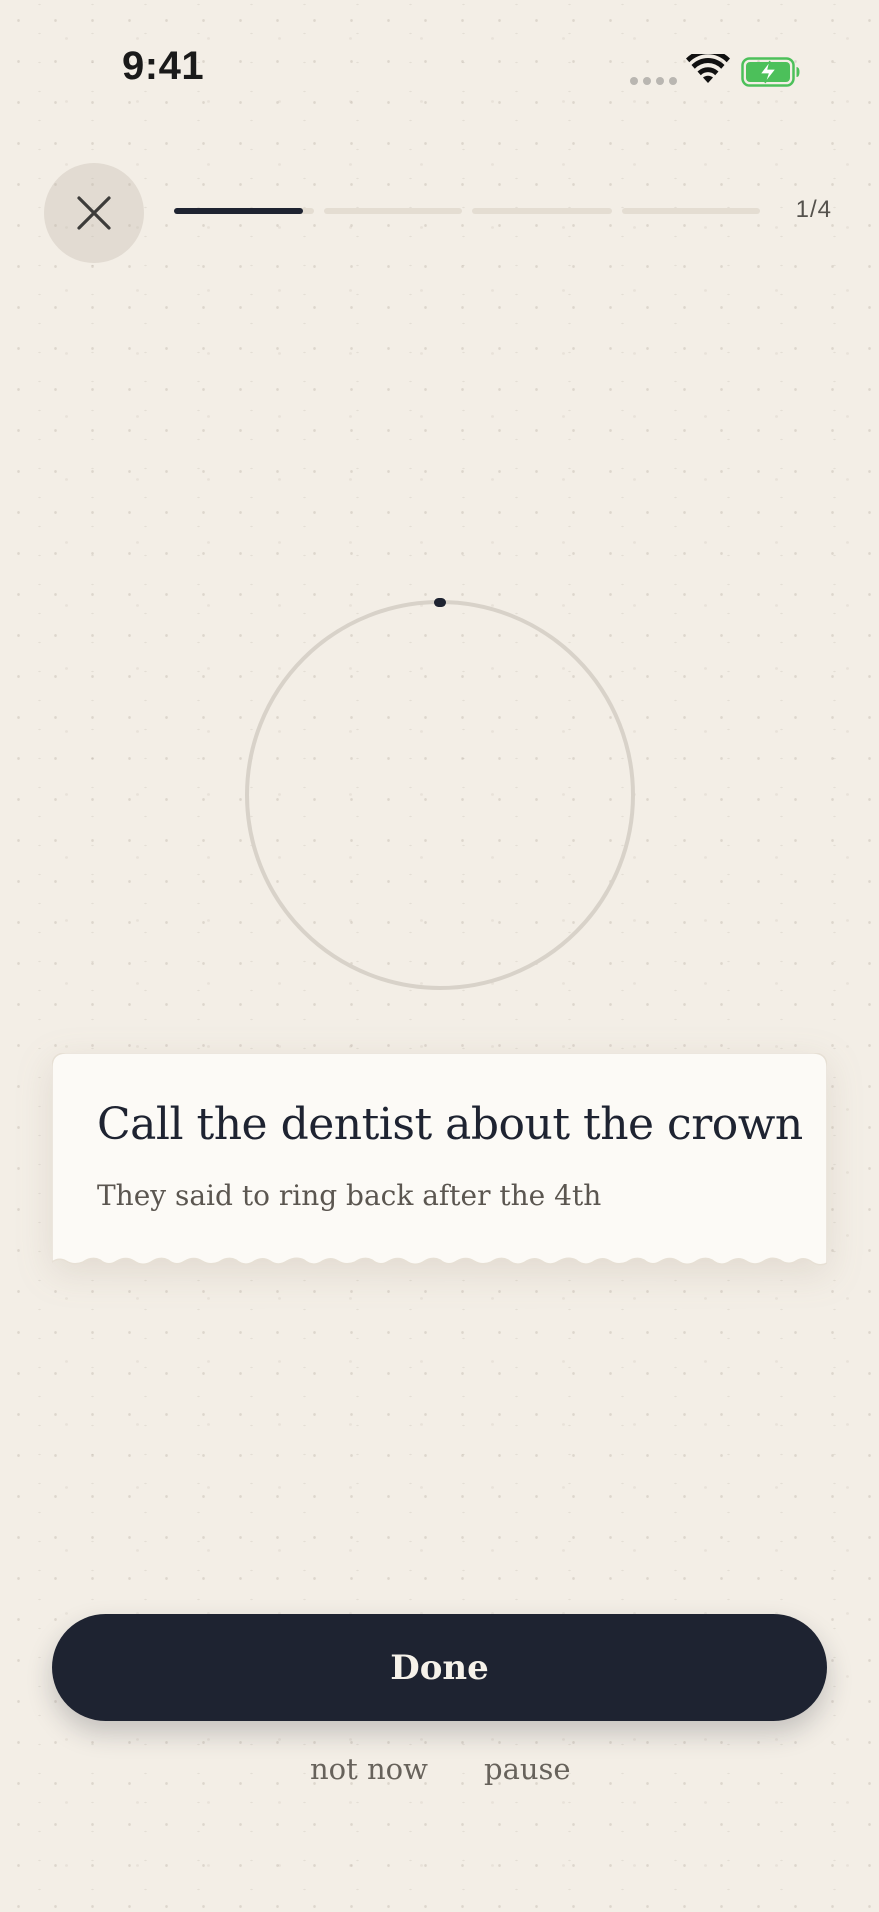 This screenshot has height=1912, width=879. Describe the element at coordinates (527, 1769) in the screenshot. I see `pause-button: pause` at that location.